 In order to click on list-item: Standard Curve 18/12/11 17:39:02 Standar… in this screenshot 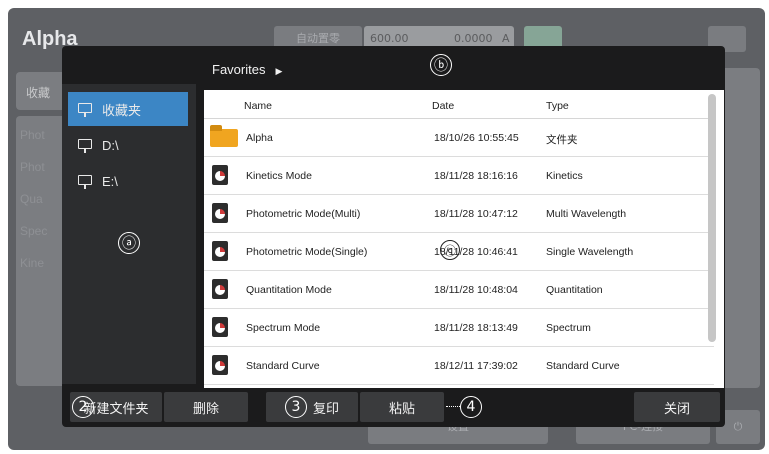, I will do `click(459, 366)`.